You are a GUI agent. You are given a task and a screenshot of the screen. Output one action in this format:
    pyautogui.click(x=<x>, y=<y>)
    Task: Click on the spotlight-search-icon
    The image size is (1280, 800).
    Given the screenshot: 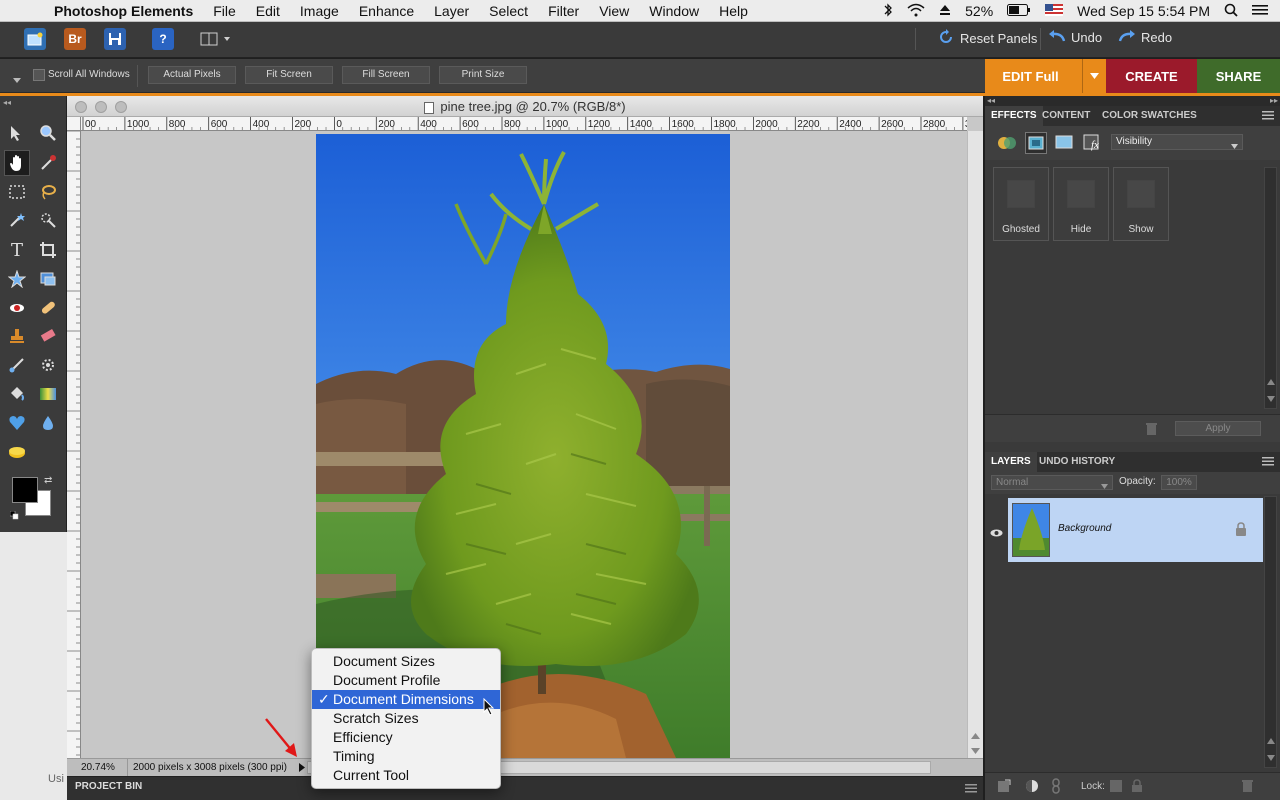 What is the action you would take?
    pyautogui.click(x=1231, y=11)
    